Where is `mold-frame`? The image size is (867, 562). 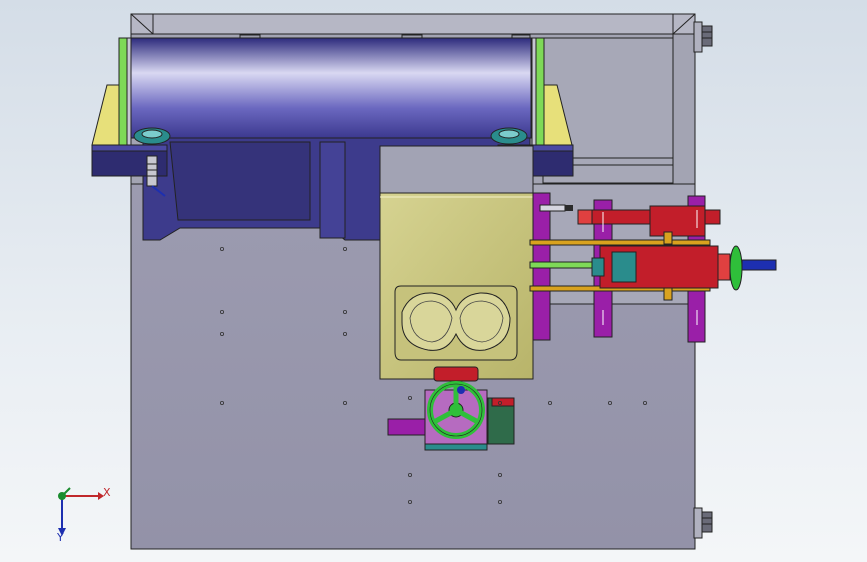 mold-frame is located at coordinates (456, 170).